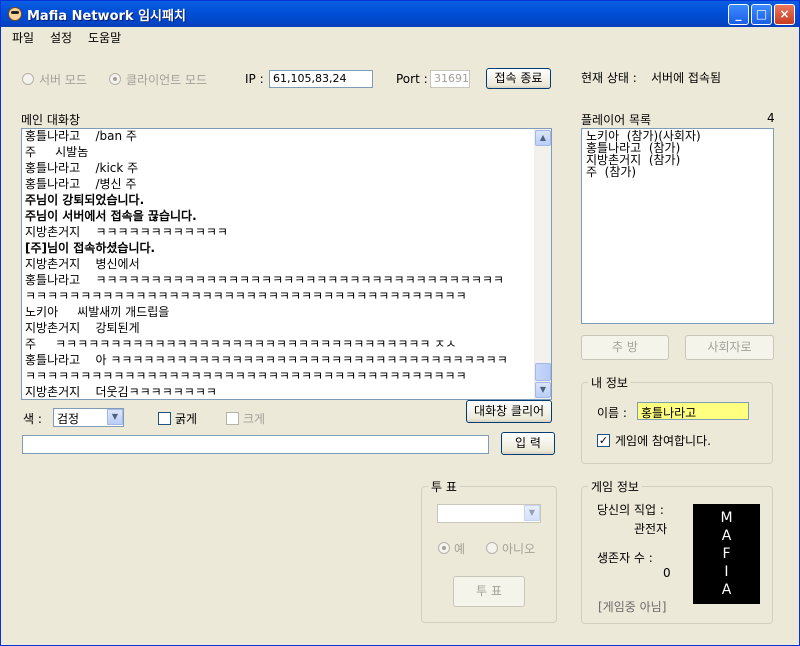 This screenshot has width=800, height=646. Describe the element at coordinates (61, 37) in the screenshot. I see `menu-settings: 설정` at that location.